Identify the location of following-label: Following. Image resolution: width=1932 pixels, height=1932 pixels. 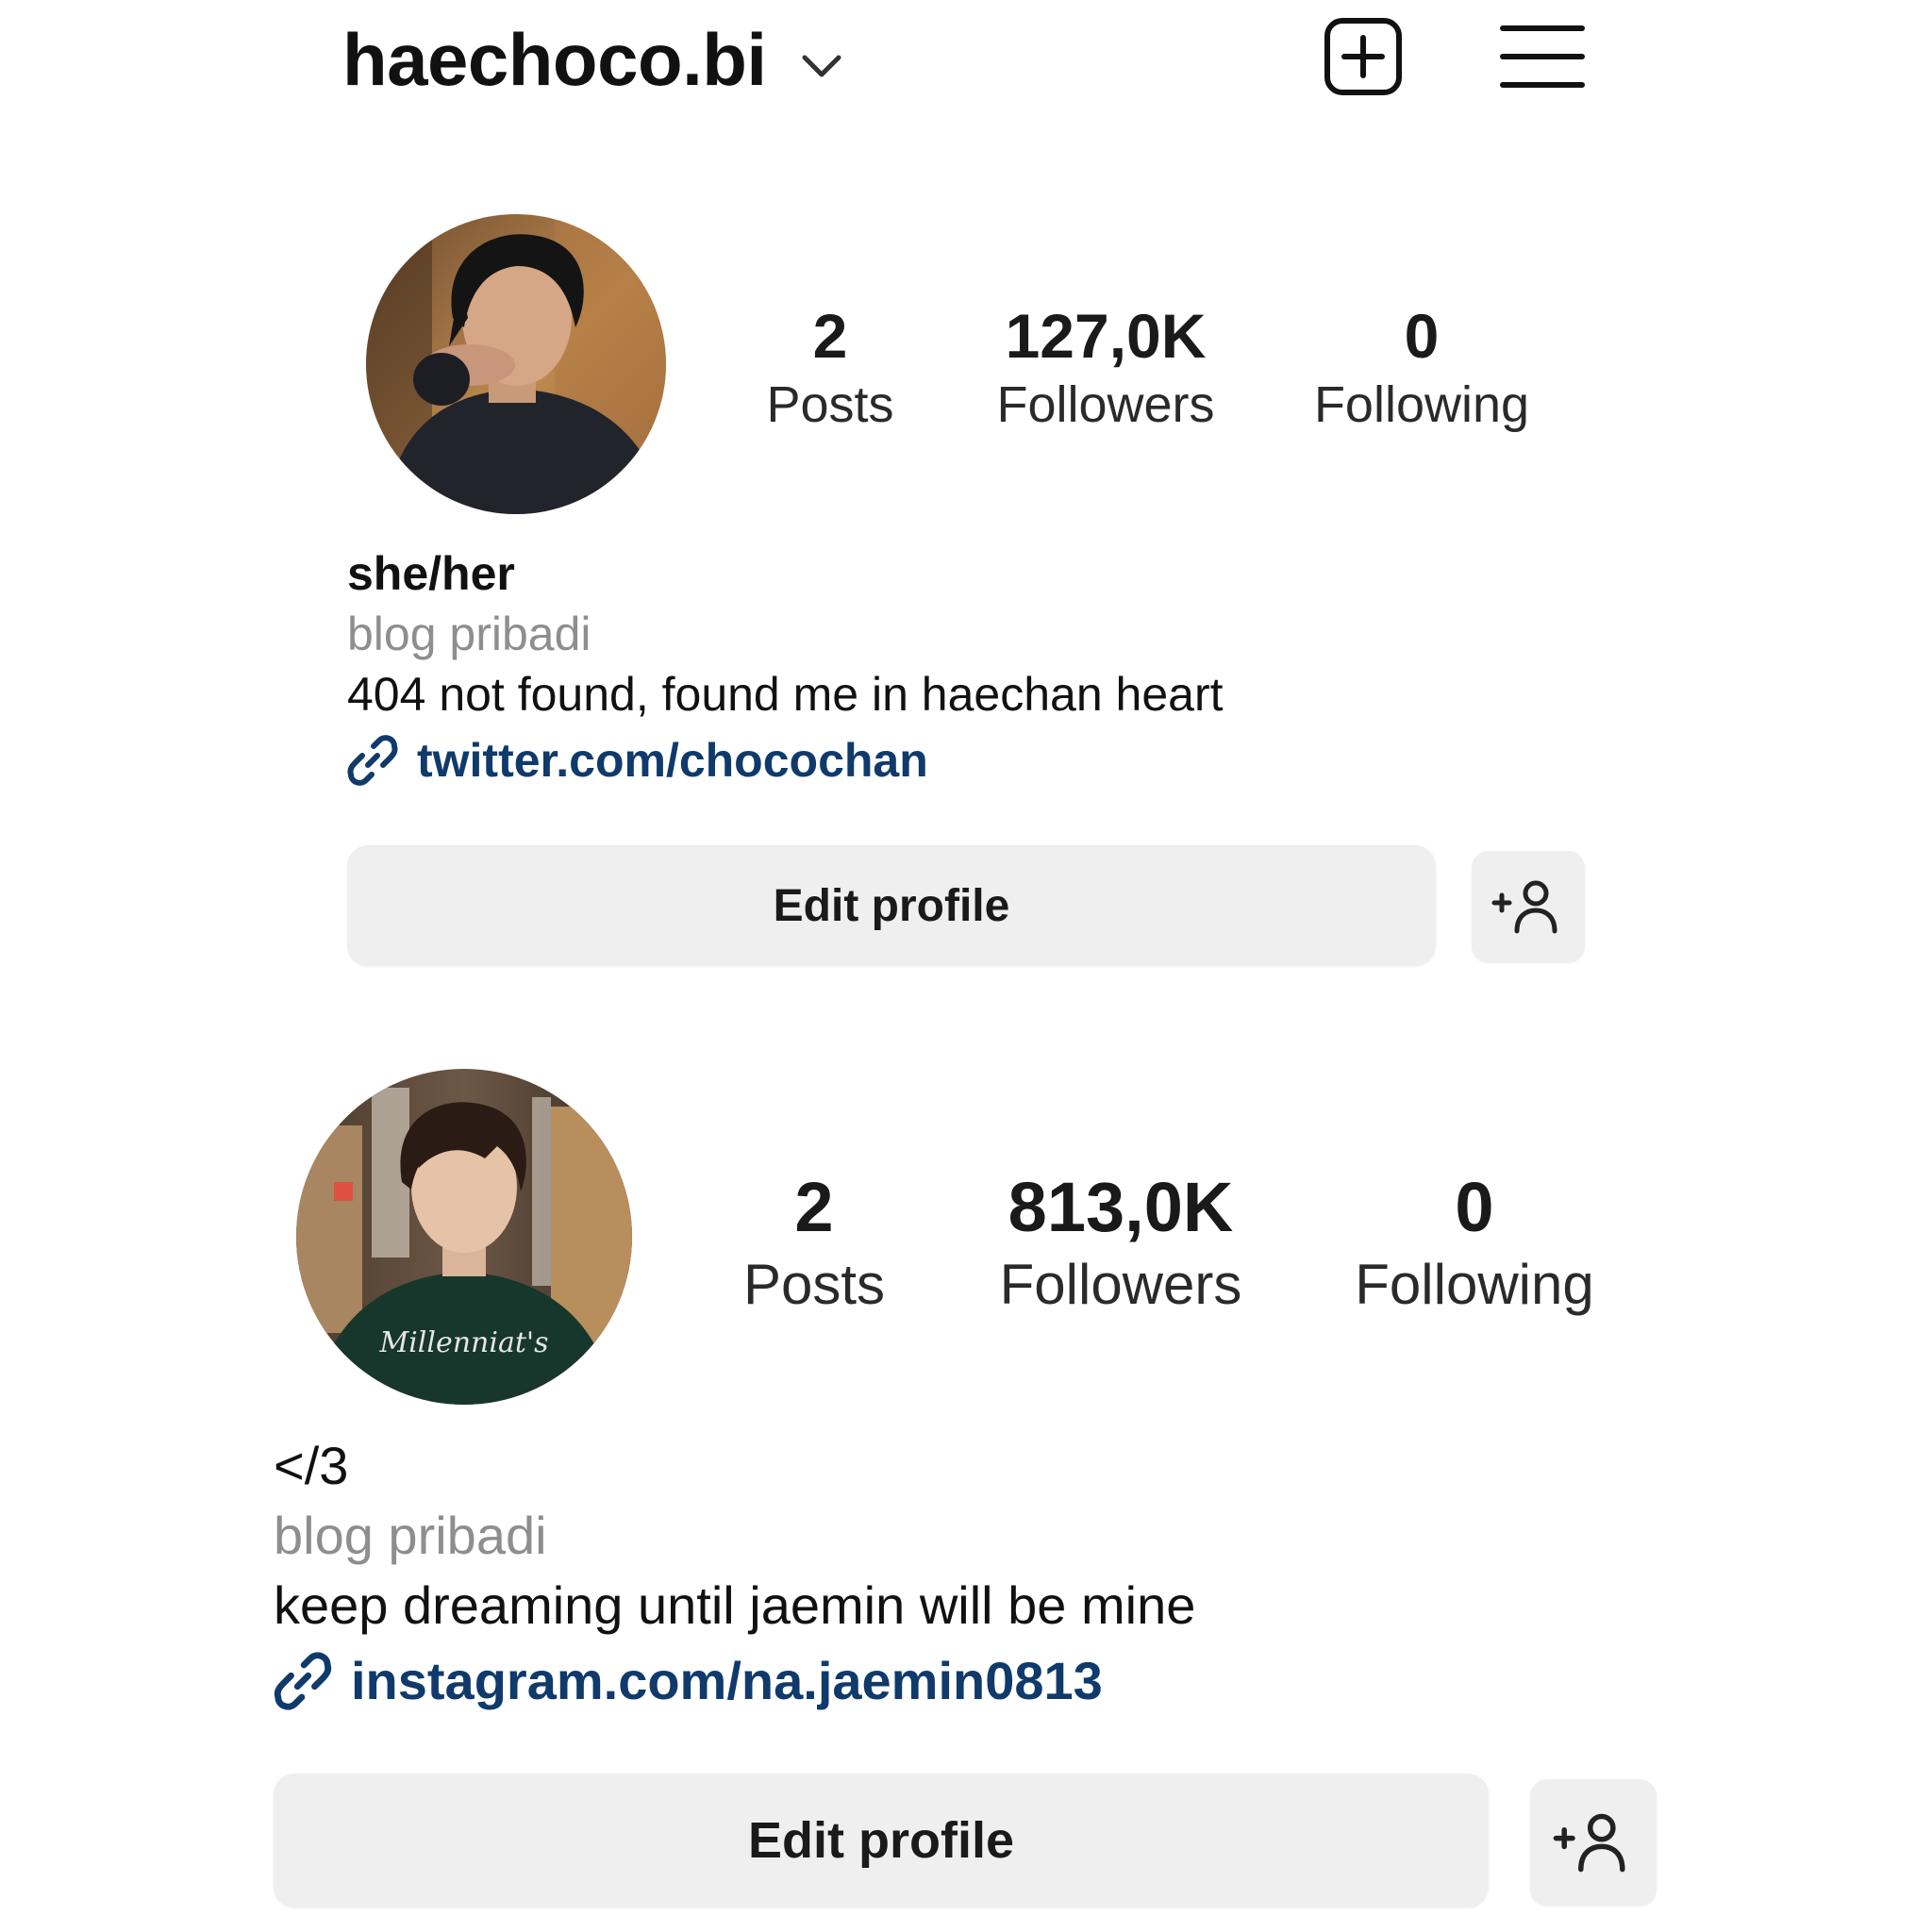
(1474, 1285).